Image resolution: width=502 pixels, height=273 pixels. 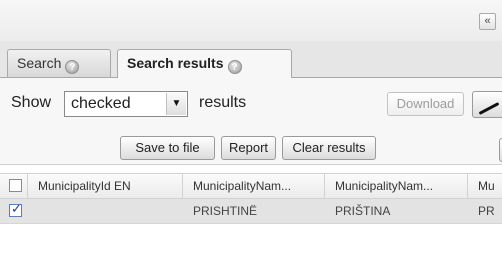 I want to click on tab-strip: Search? Search results?, so click(x=251, y=59).